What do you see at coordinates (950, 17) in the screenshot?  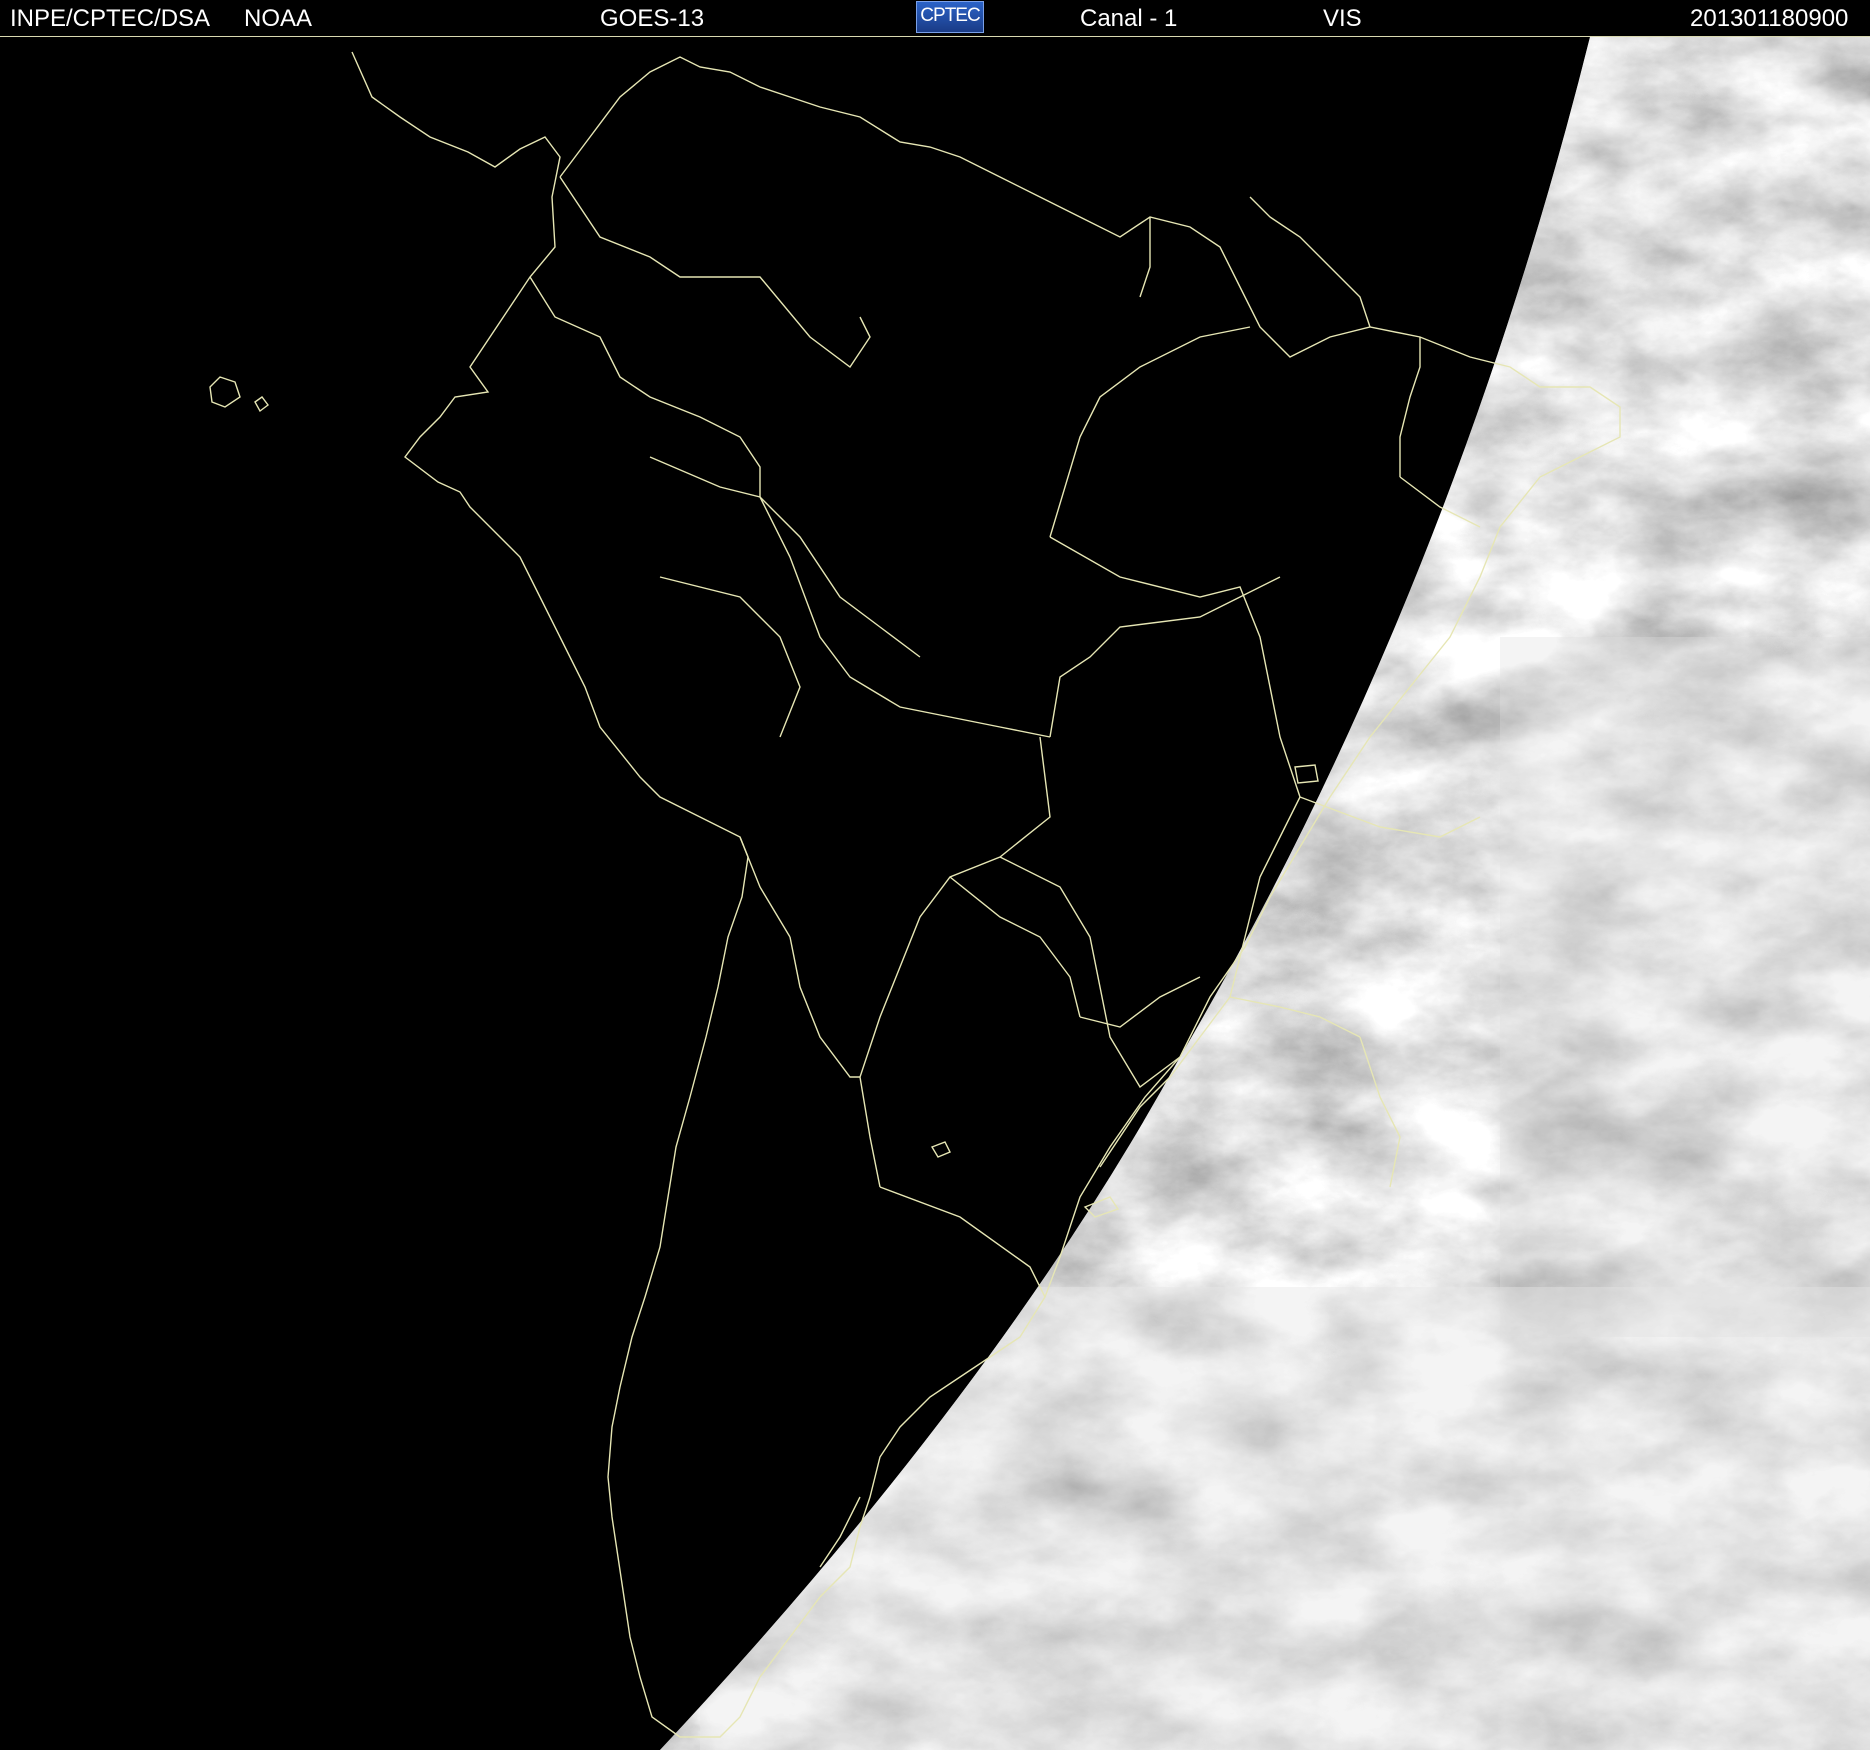 I see `cptec-logo: CPTEC` at bounding box center [950, 17].